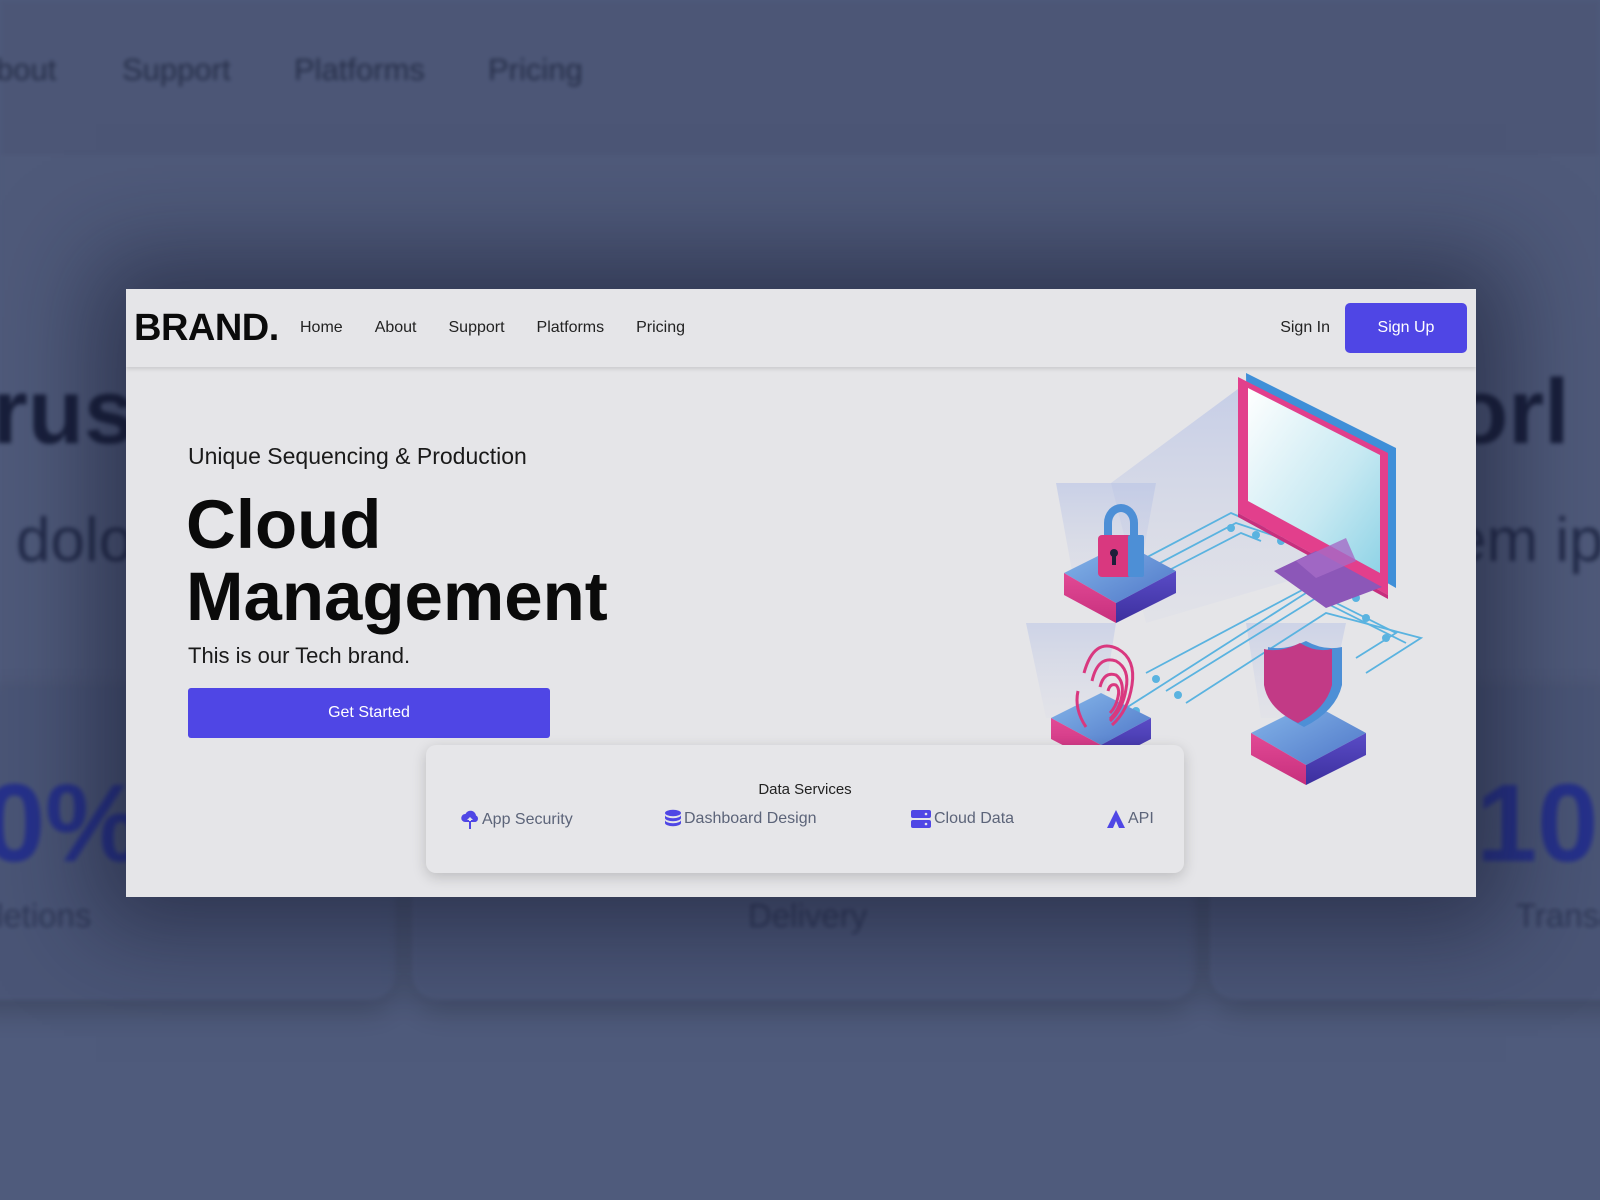  Describe the element at coordinates (321, 328) in the screenshot. I see `nav-link-home: Home` at that location.